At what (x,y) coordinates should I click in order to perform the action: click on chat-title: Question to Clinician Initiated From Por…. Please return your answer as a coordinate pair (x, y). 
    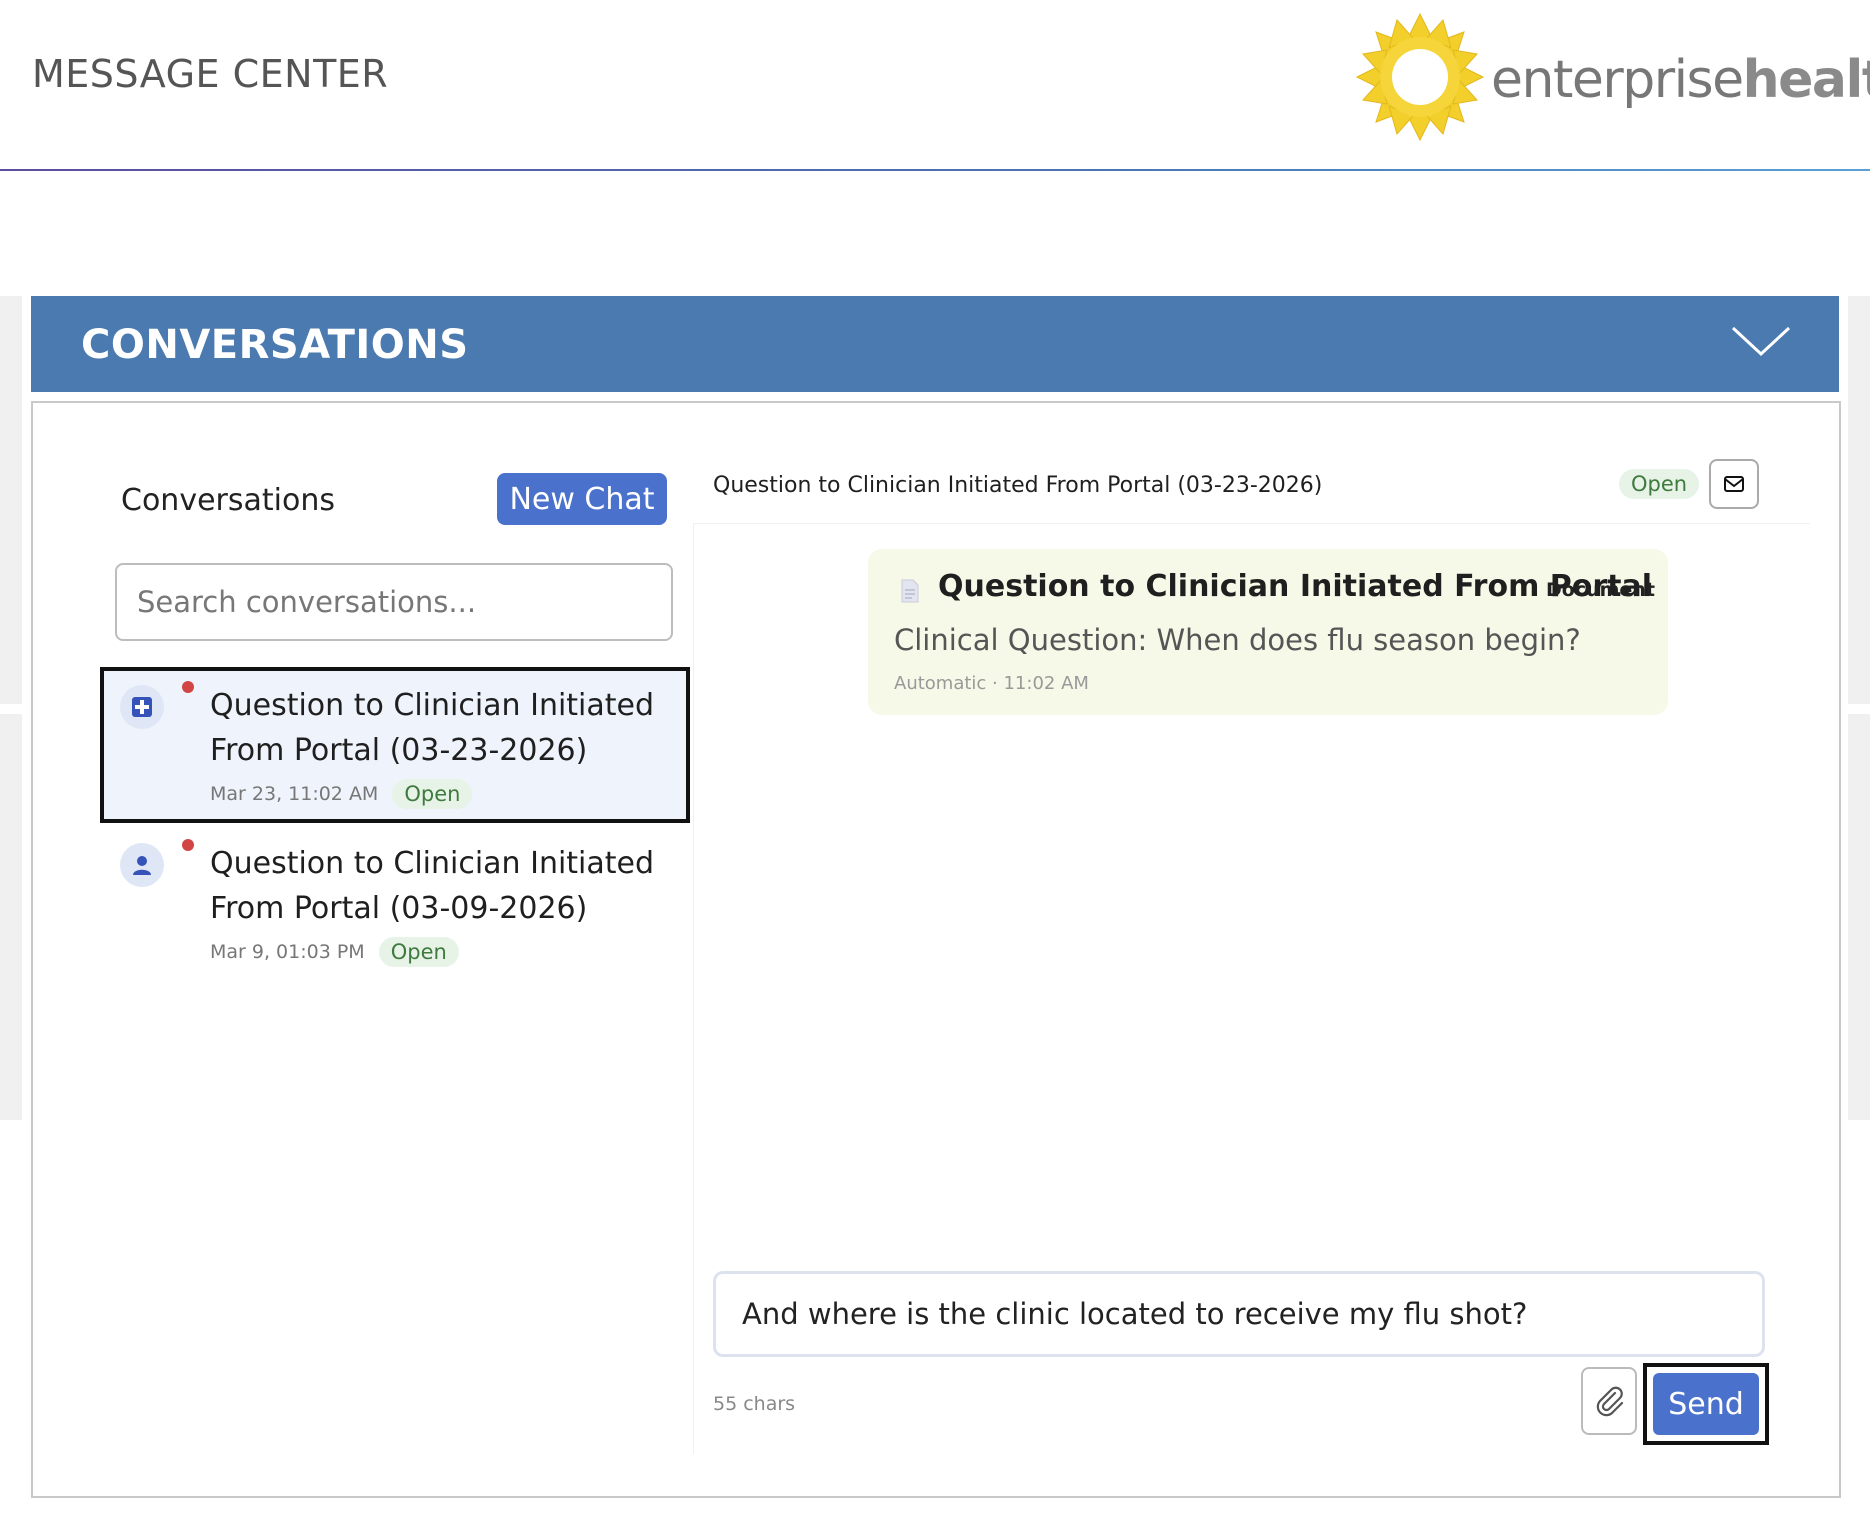
    Looking at the image, I should click on (1018, 485).